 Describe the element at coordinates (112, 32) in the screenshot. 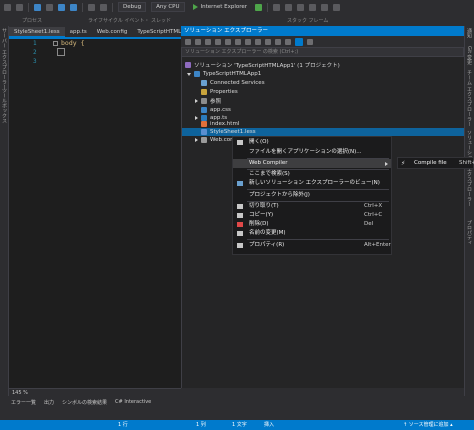

I see `tab-web-config: Web.config` at that location.